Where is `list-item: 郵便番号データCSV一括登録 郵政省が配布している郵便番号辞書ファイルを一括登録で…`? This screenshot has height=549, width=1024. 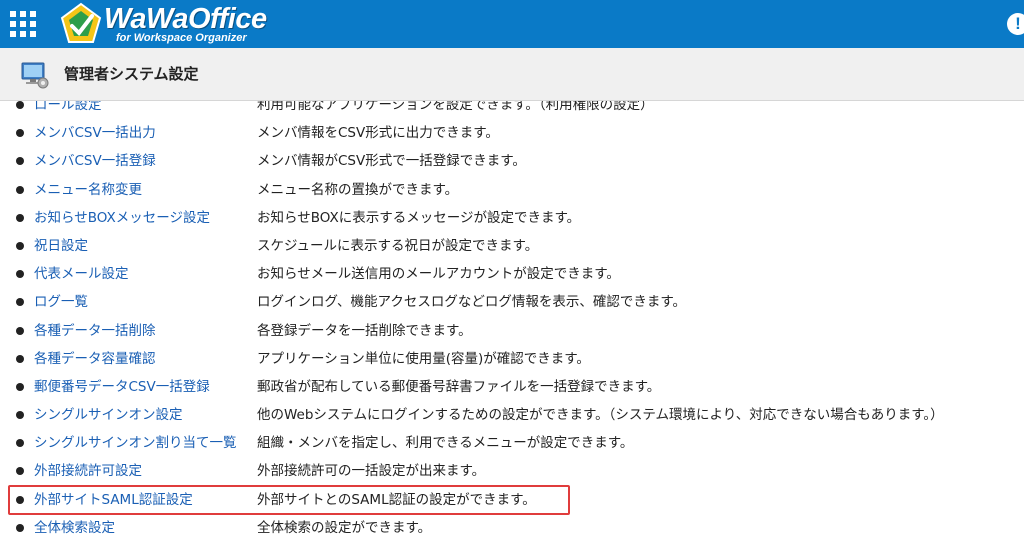 list-item: 郵便番号データCSV一括登録 郵政省が配布している郵便番号辞書ファイルを一括登録で… is located at coordinates (512, 387).